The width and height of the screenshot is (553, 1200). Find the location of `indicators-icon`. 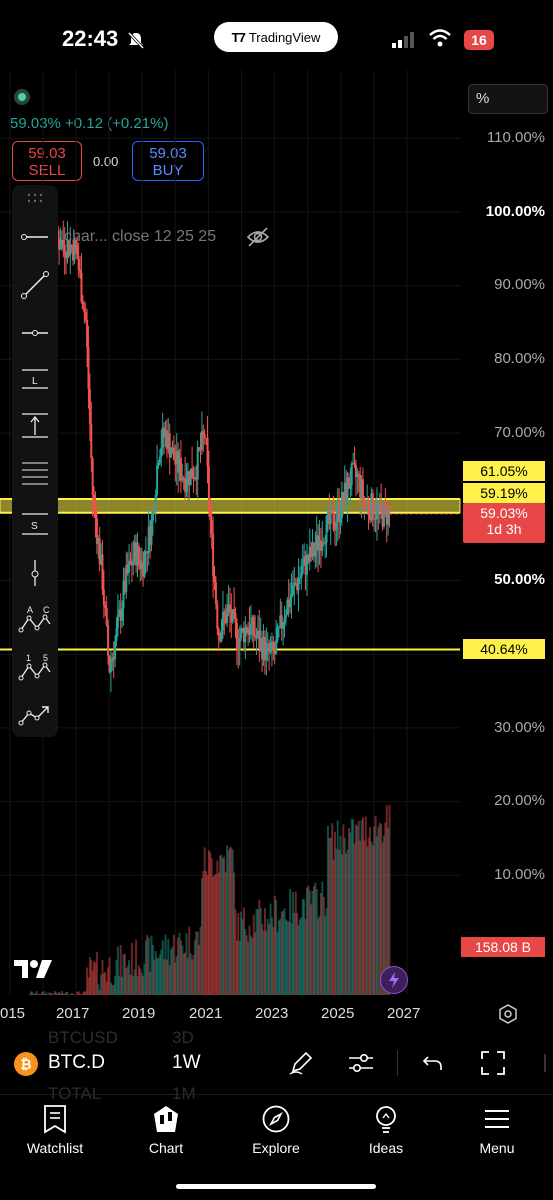

indicators-icon is located at coordinates (361, 1063).